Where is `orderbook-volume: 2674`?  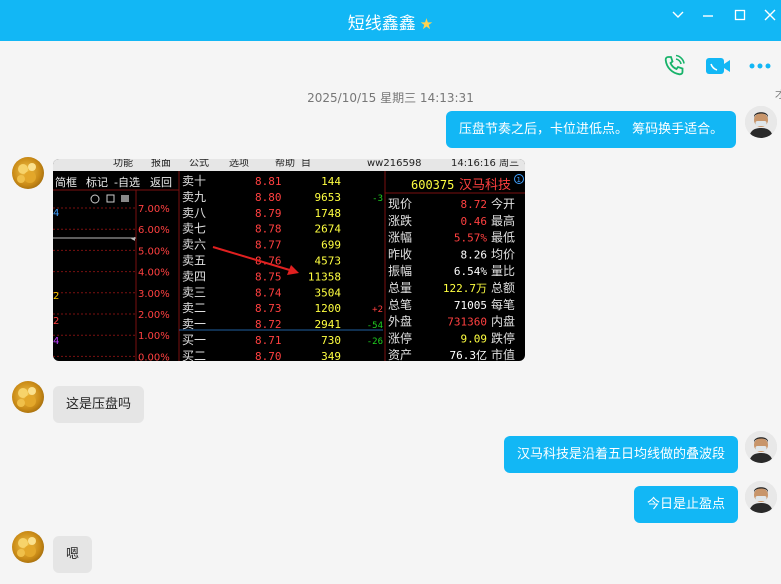
orderbook-volume: 2674 is located at coordinates (328, 229).